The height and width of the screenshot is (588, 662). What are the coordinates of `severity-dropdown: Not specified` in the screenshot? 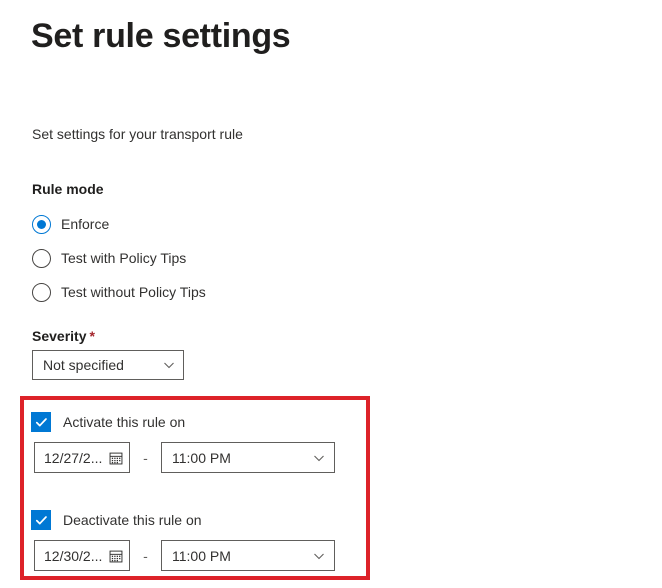 It's located at (108, 365).